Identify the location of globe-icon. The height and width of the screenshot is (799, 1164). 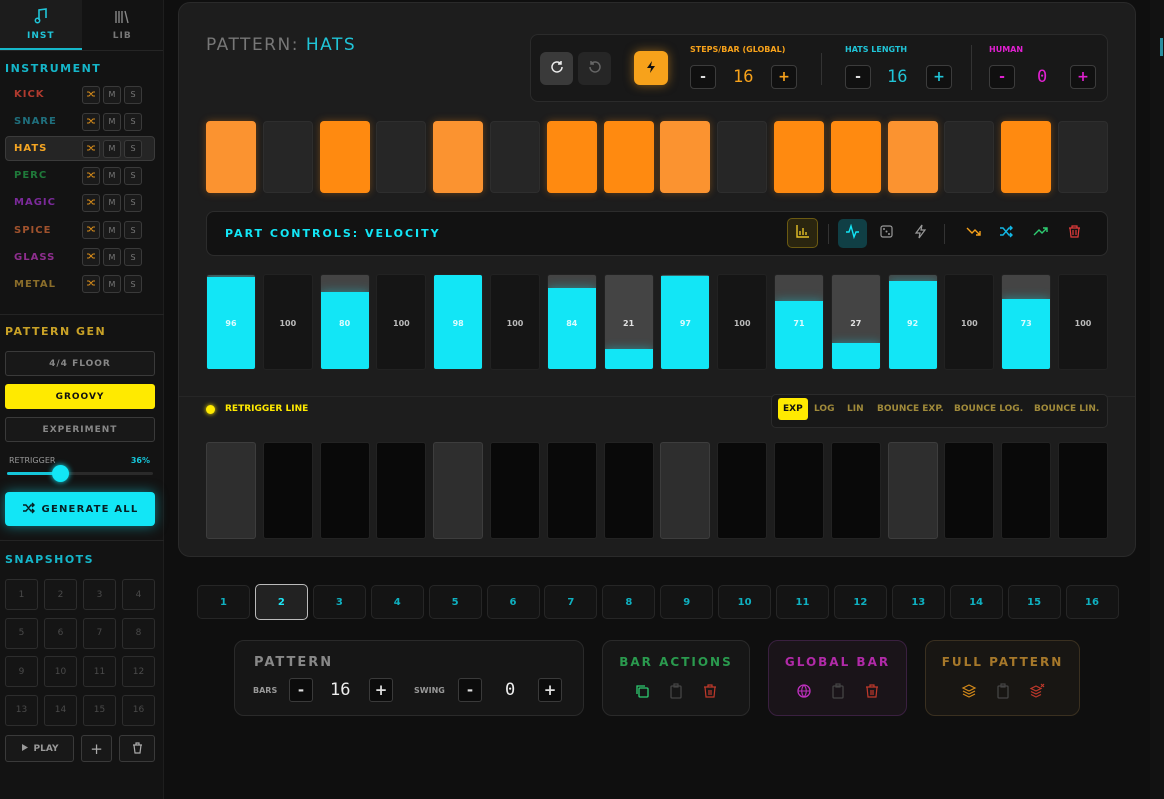
(804, 693).